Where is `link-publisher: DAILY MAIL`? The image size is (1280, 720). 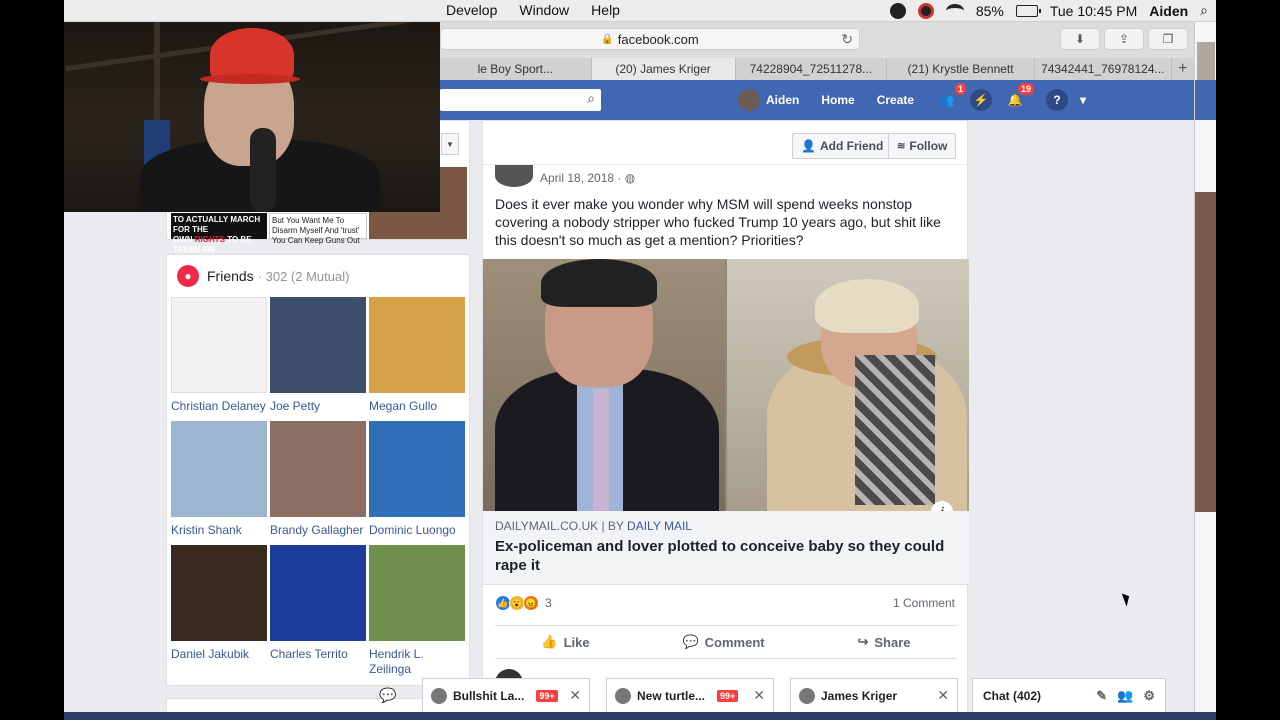
link-publisher: DAILY MAIL is located at coordinates (659, 526).